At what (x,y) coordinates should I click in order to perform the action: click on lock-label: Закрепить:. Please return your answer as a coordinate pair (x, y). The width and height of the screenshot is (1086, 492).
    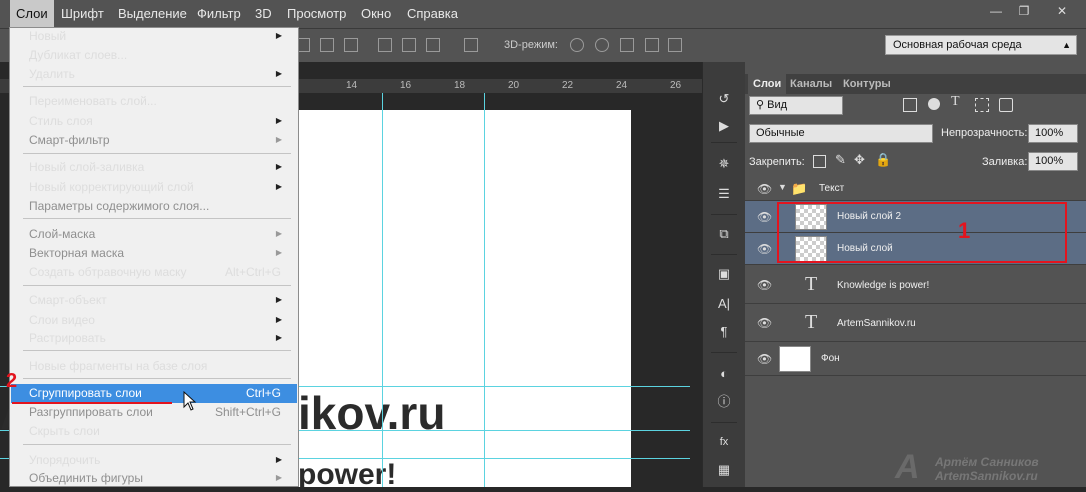
    Looking at the image, I should click on (777, 162).